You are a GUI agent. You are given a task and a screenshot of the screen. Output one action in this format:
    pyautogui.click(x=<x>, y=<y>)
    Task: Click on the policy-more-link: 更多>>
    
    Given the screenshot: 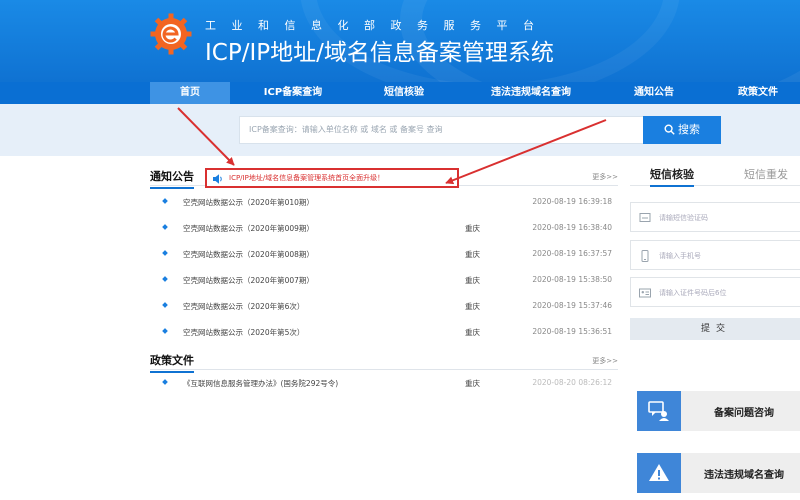 What is the action you would take?
    pyautogui.click(x=605, y=361)
    